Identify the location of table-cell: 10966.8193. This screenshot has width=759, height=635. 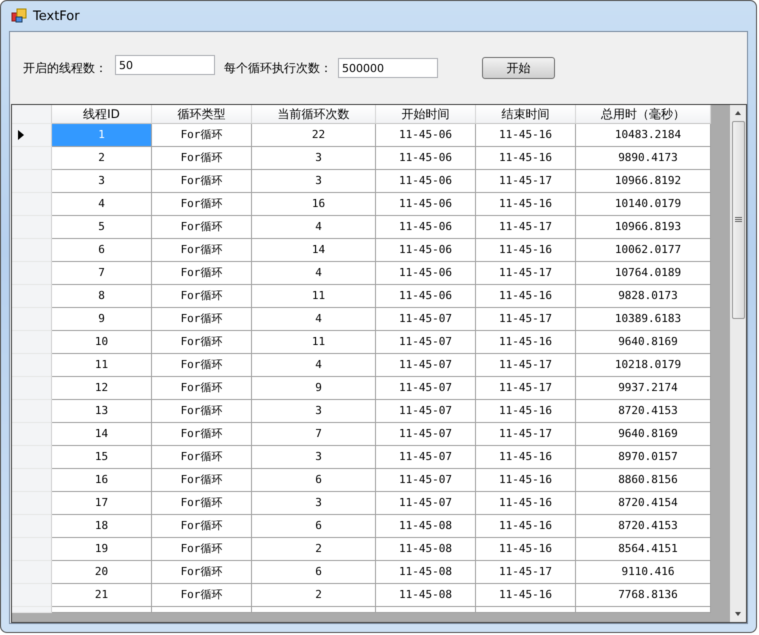
(643, 227).